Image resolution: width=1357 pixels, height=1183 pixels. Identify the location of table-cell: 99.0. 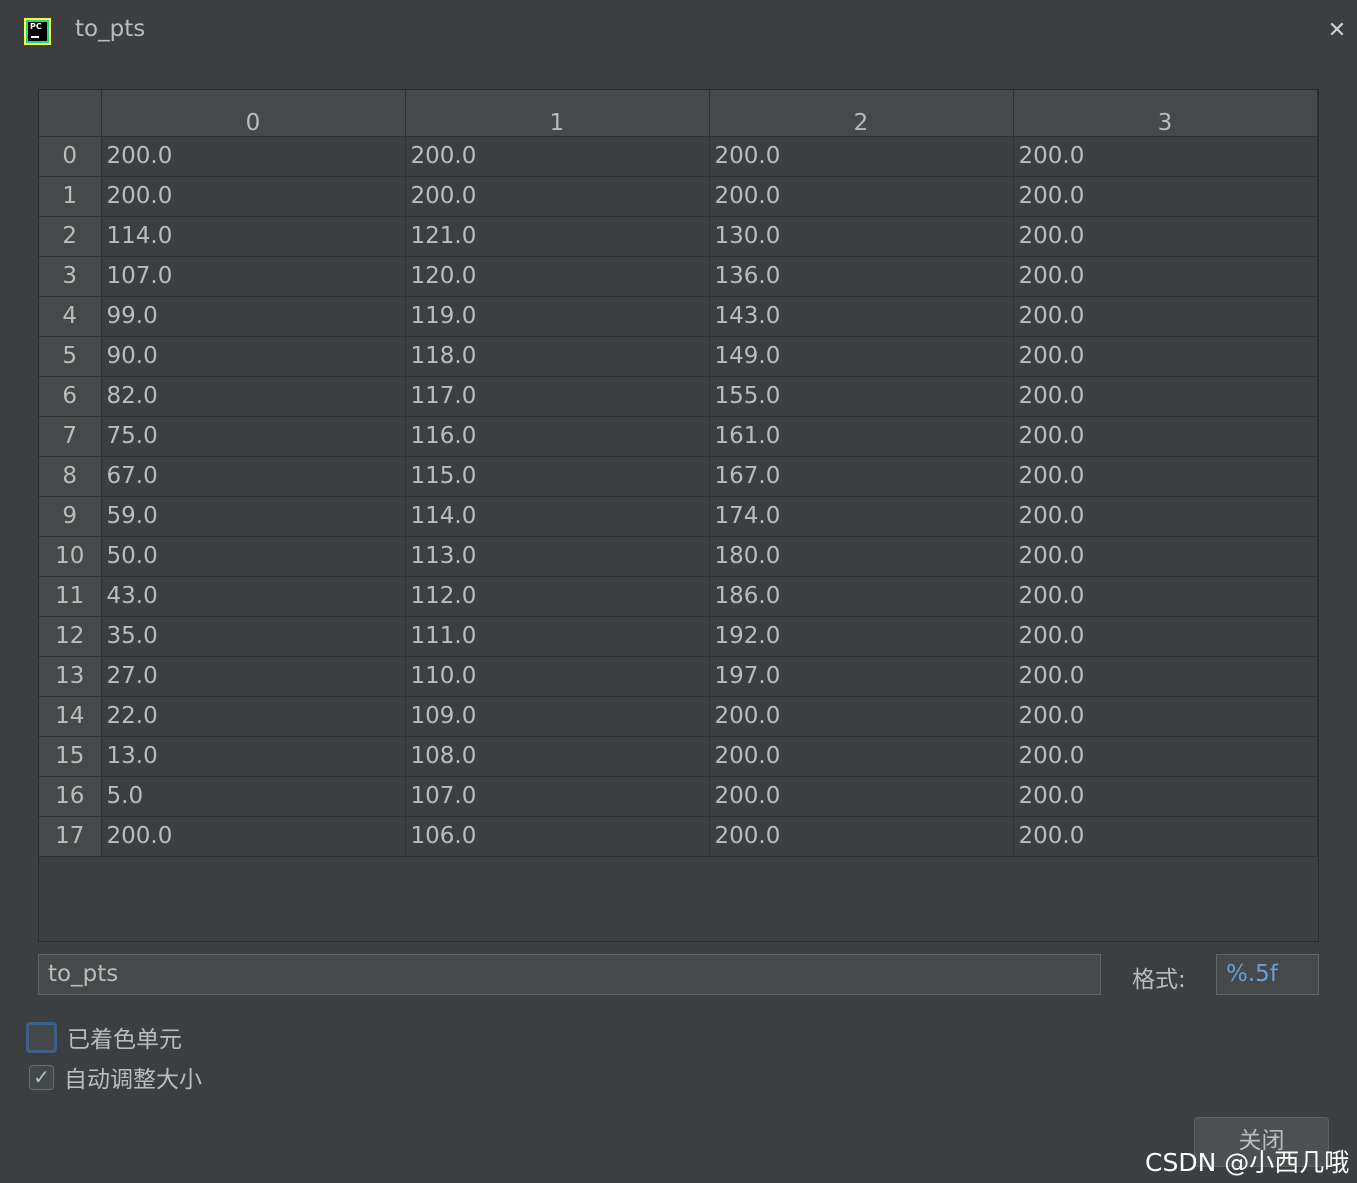
(253, 316).